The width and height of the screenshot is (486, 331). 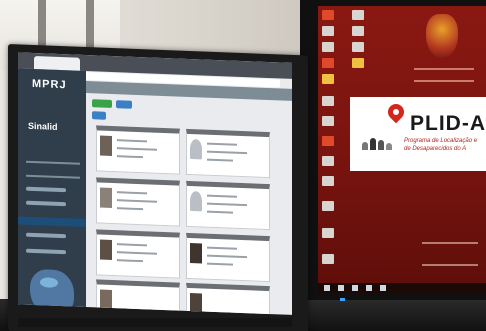 I want to click on brand-label: MPRJ, so click(x=49, y=84).